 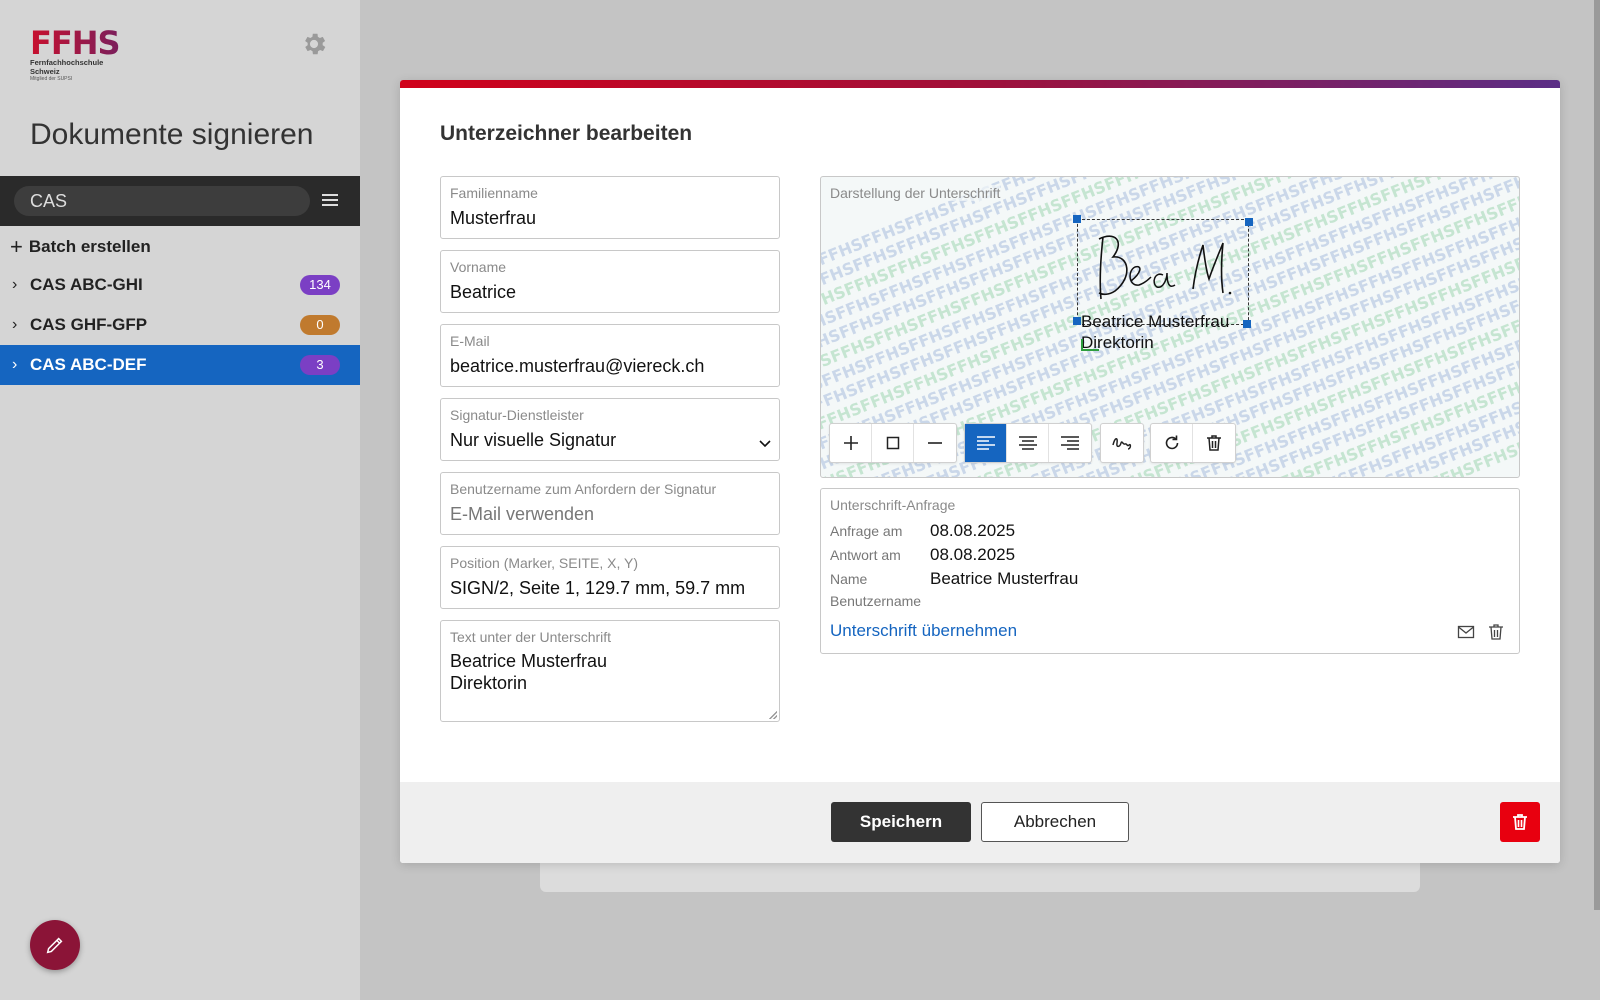 I want to click on edit-toolbar, so click(x=1193, y=443).